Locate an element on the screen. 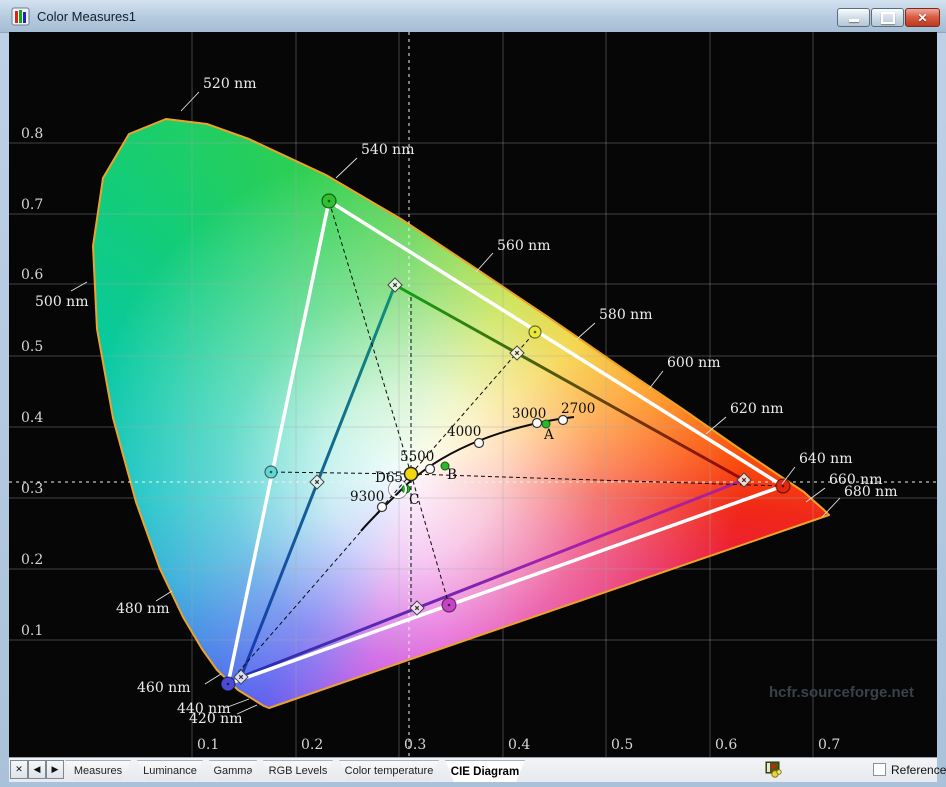 The height and width of the screenshot is (787, 946). close-icon: ✕ is located at coordinates (922, 17).